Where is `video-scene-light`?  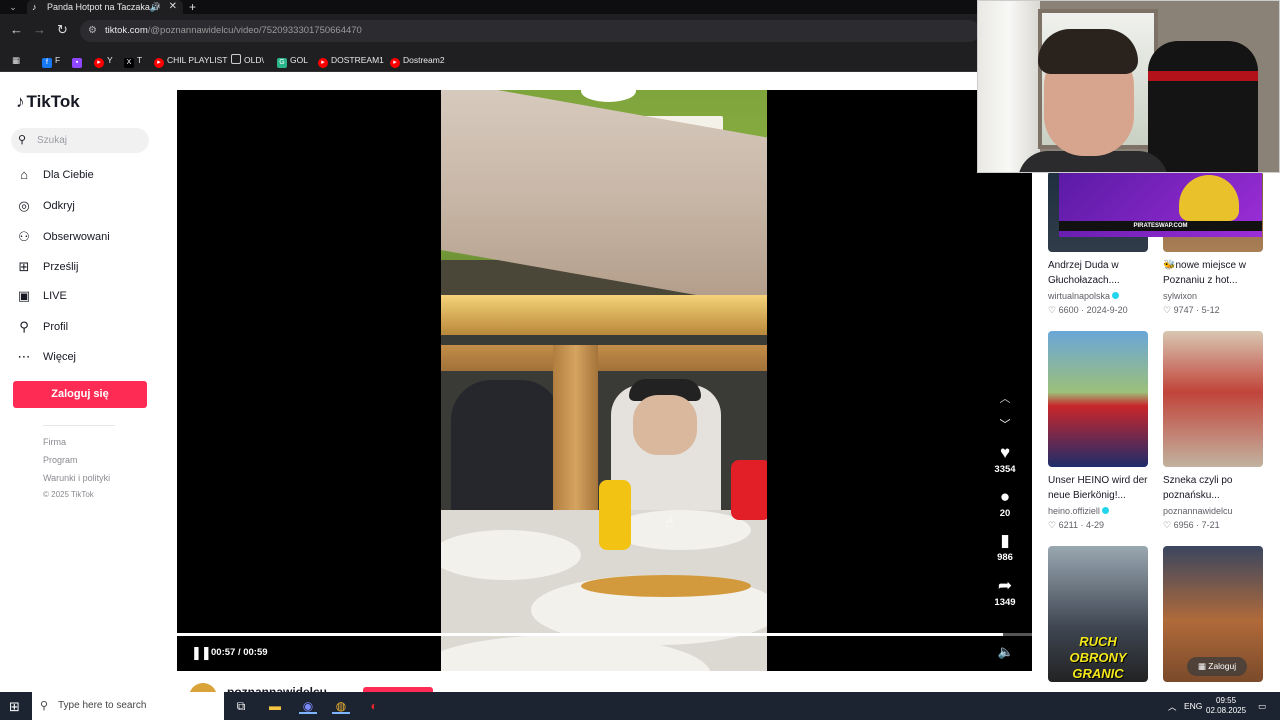 video-scene-light is located at coordinates (604, 315).